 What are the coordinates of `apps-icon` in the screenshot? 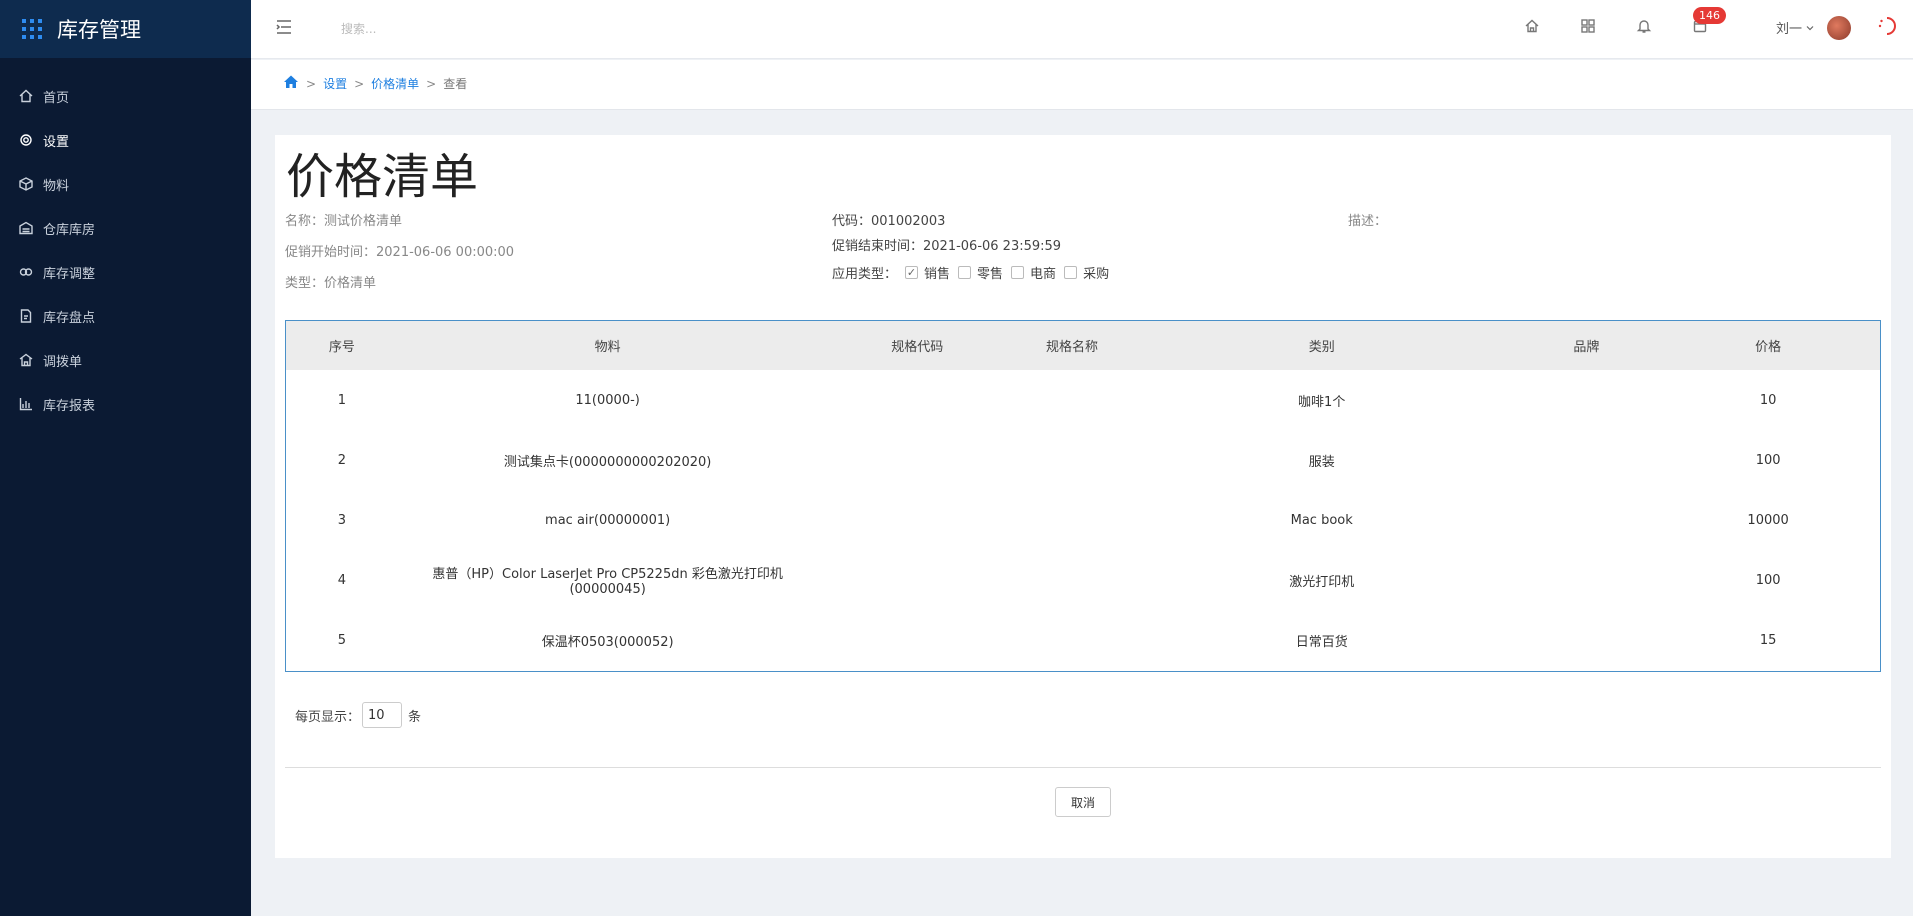 It's located at (1589, 27).